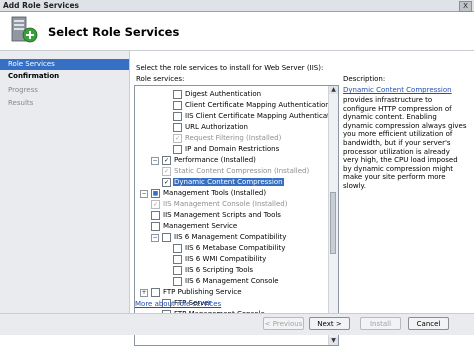 Image resolution: width=474 pixels, height=346 pixels. I want to click on previous-button: < Previous, so click(283, 323).